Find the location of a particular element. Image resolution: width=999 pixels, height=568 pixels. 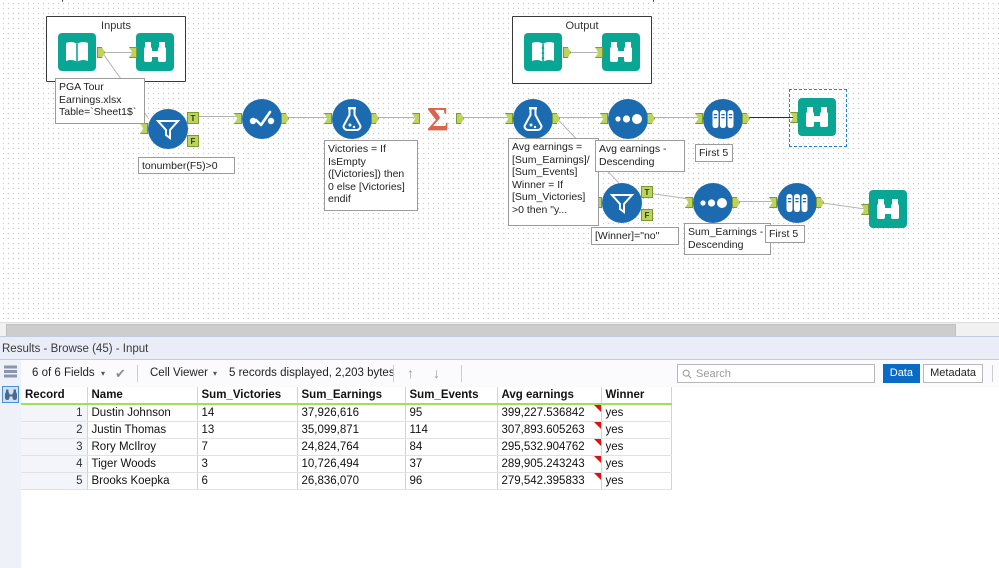

tool-filter-1: T F is located at coordinates (169, 129).